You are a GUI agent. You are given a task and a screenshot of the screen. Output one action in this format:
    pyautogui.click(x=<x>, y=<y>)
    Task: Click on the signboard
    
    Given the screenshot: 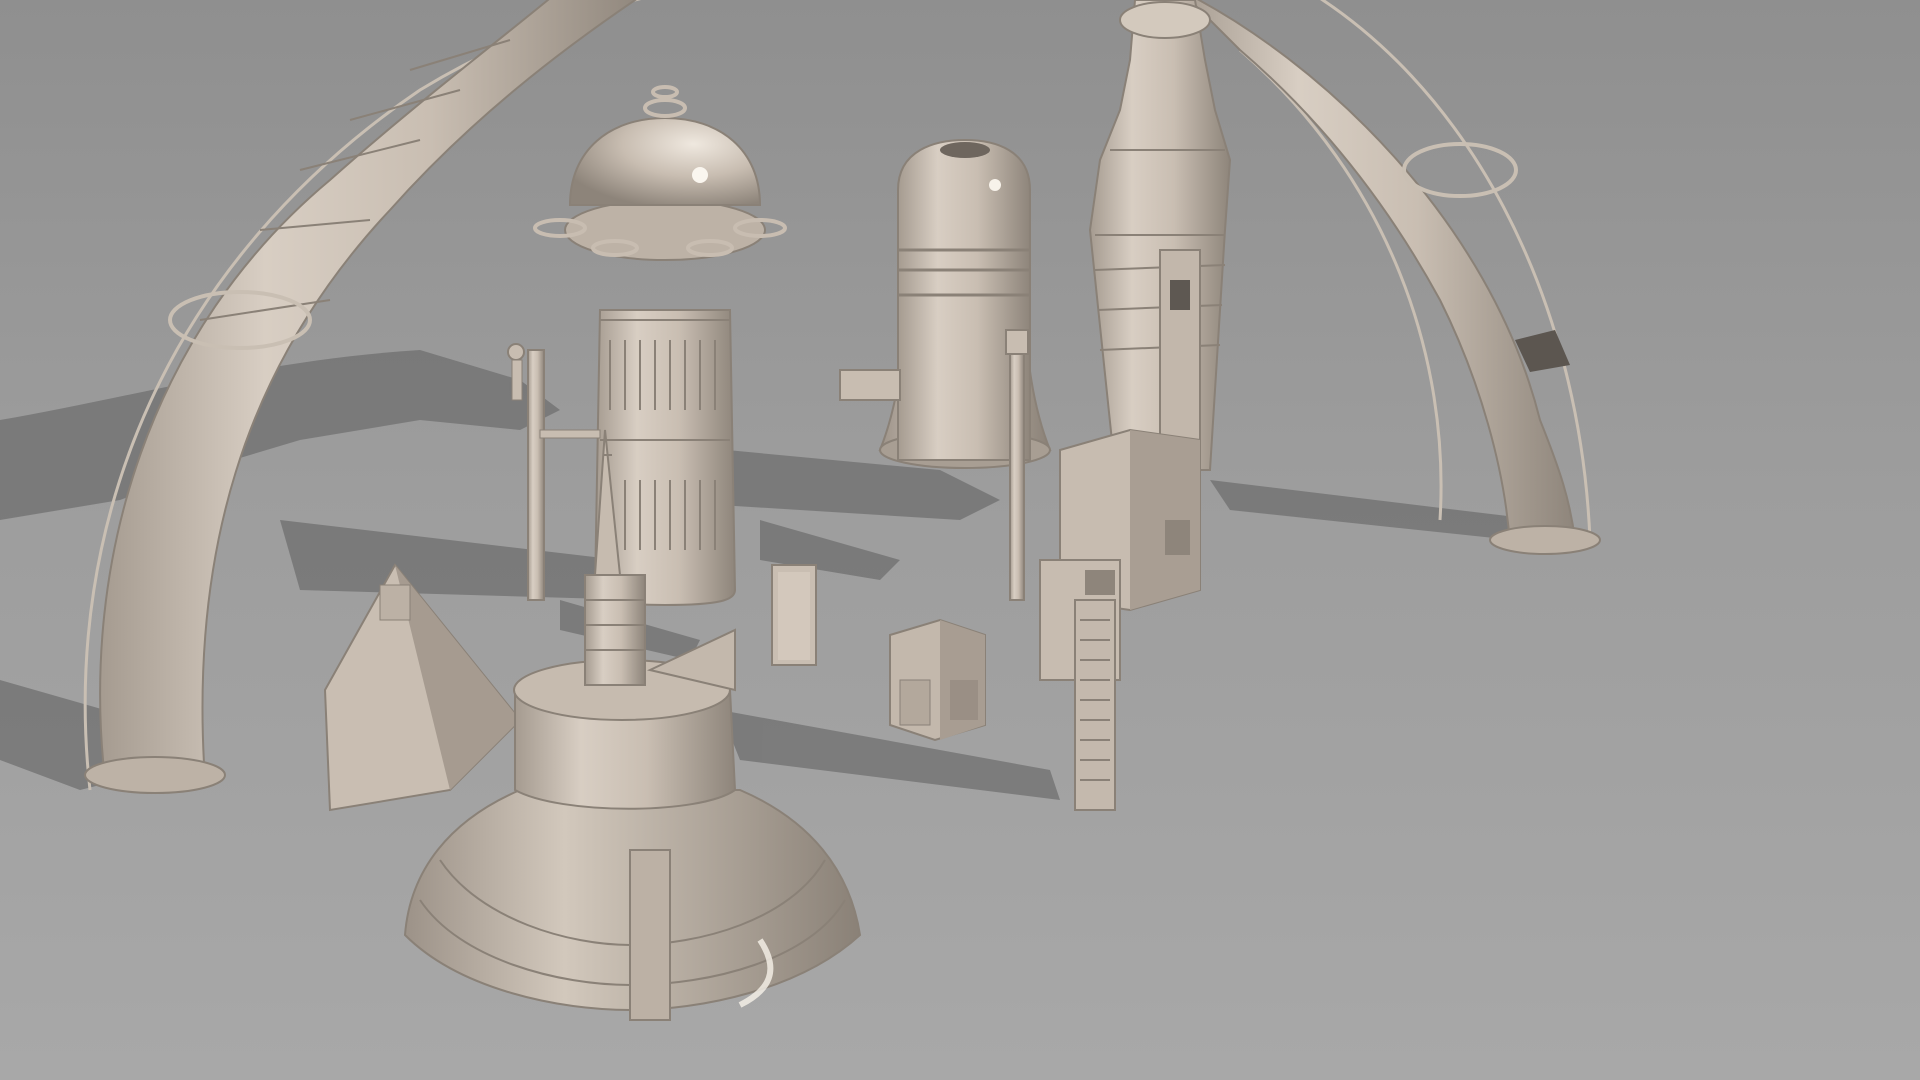 What is the action you would take?
    pyautogui.click(x=794, y=615)
    